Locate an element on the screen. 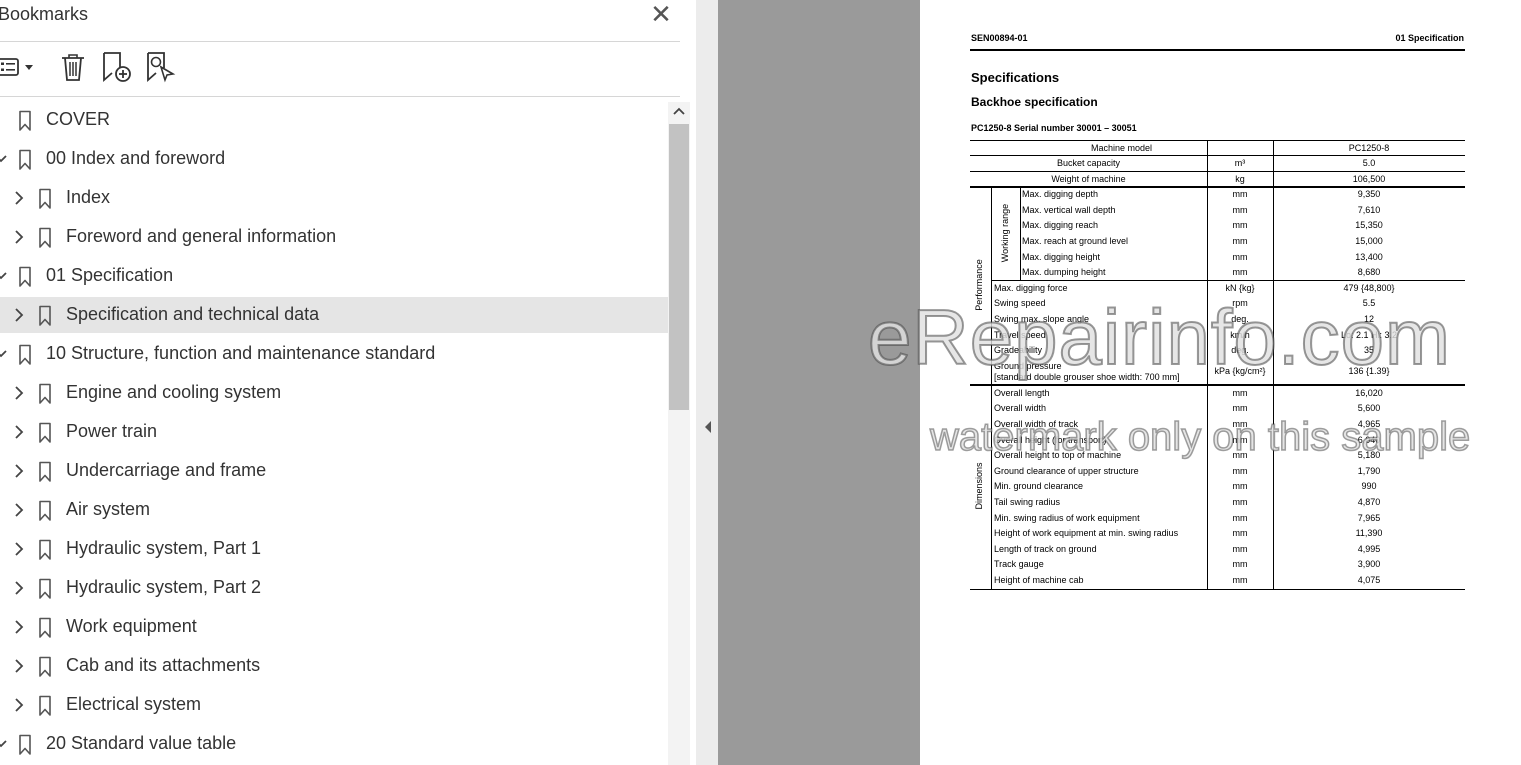 The image size is (1521, 765). trash-icon is located at coordinates (73, 67).